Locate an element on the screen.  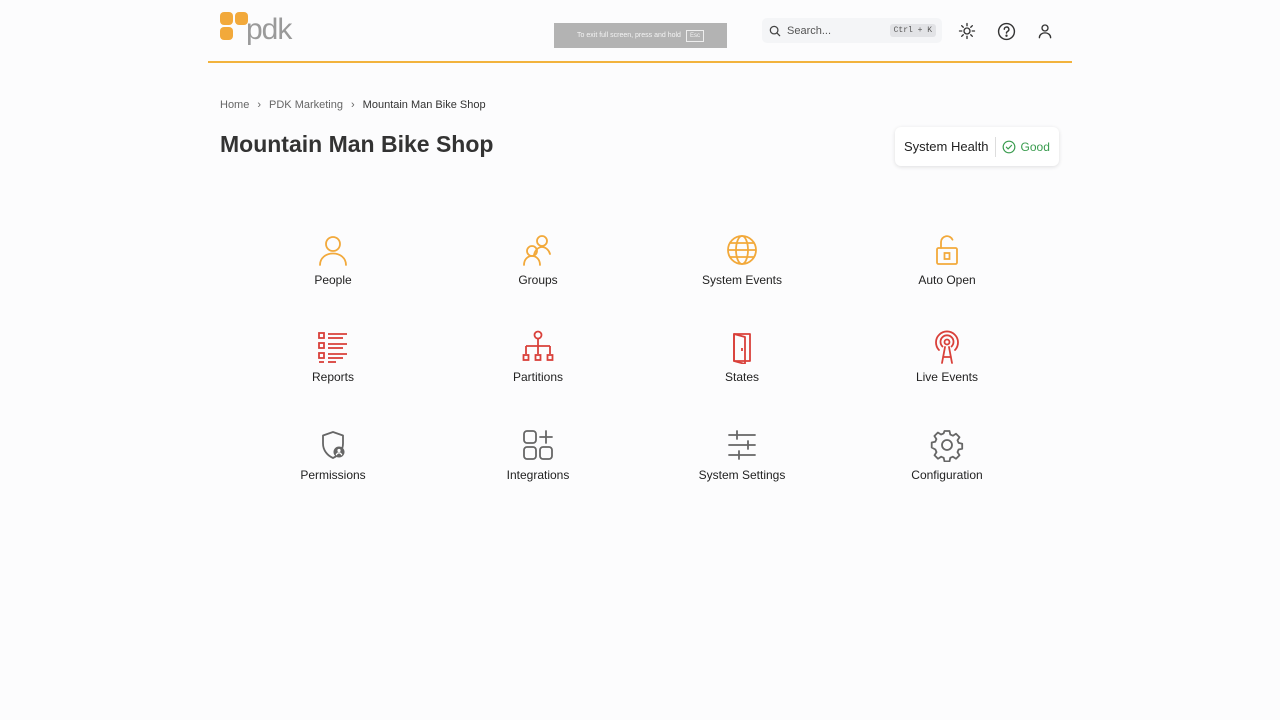
tile-label: People is located at coordinates (333, 280).